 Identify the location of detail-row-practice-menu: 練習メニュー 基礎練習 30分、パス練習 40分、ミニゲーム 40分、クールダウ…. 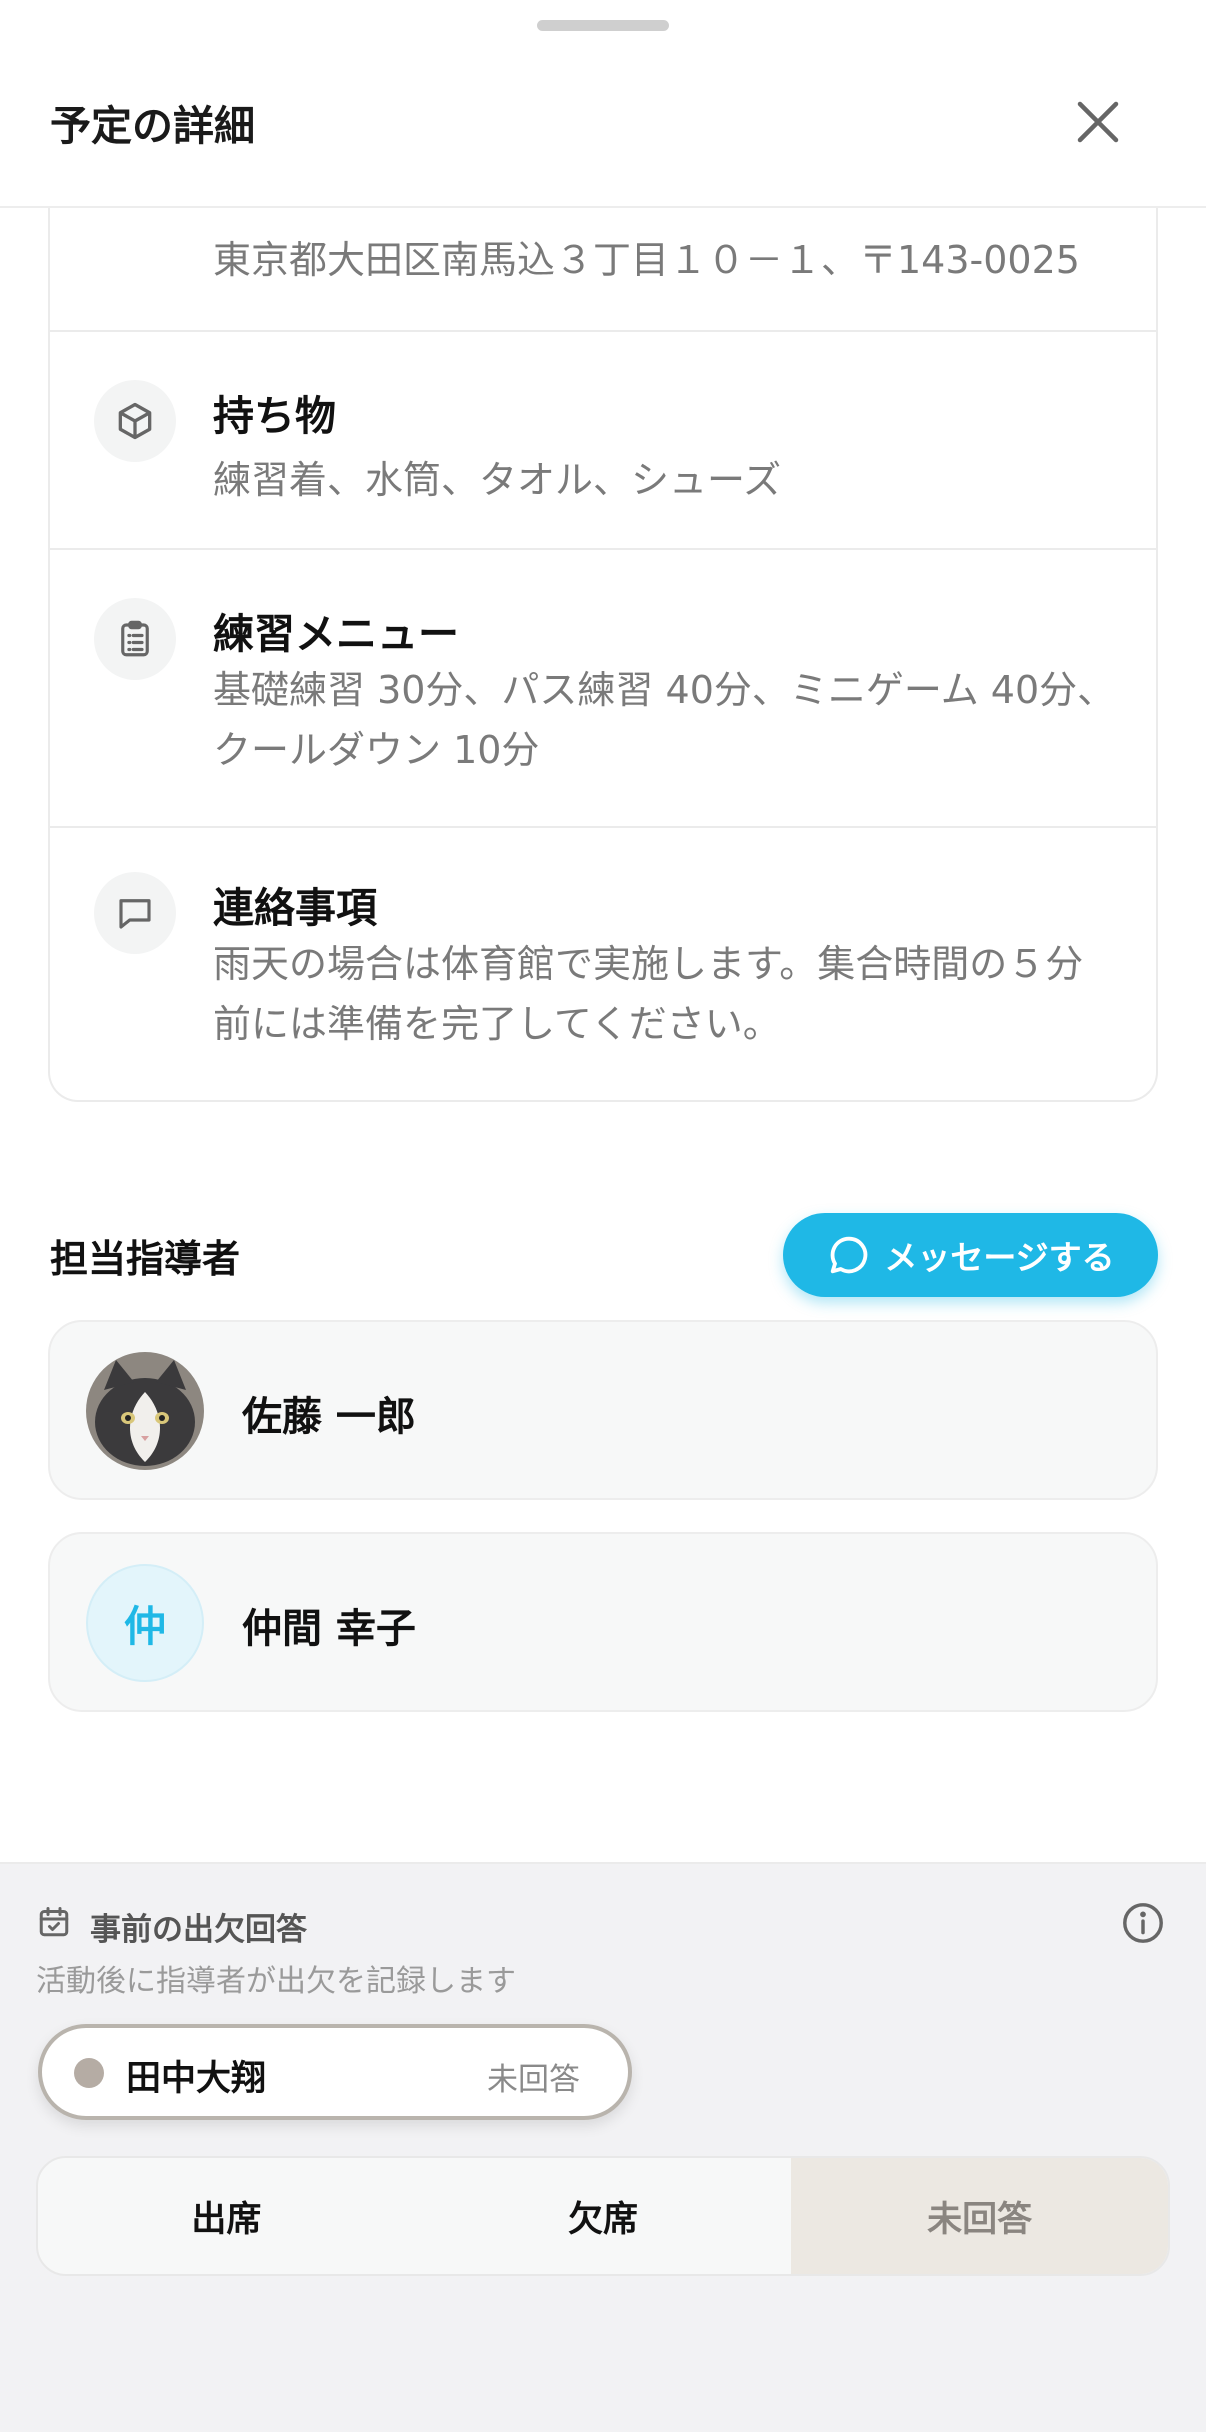
(603, 689).